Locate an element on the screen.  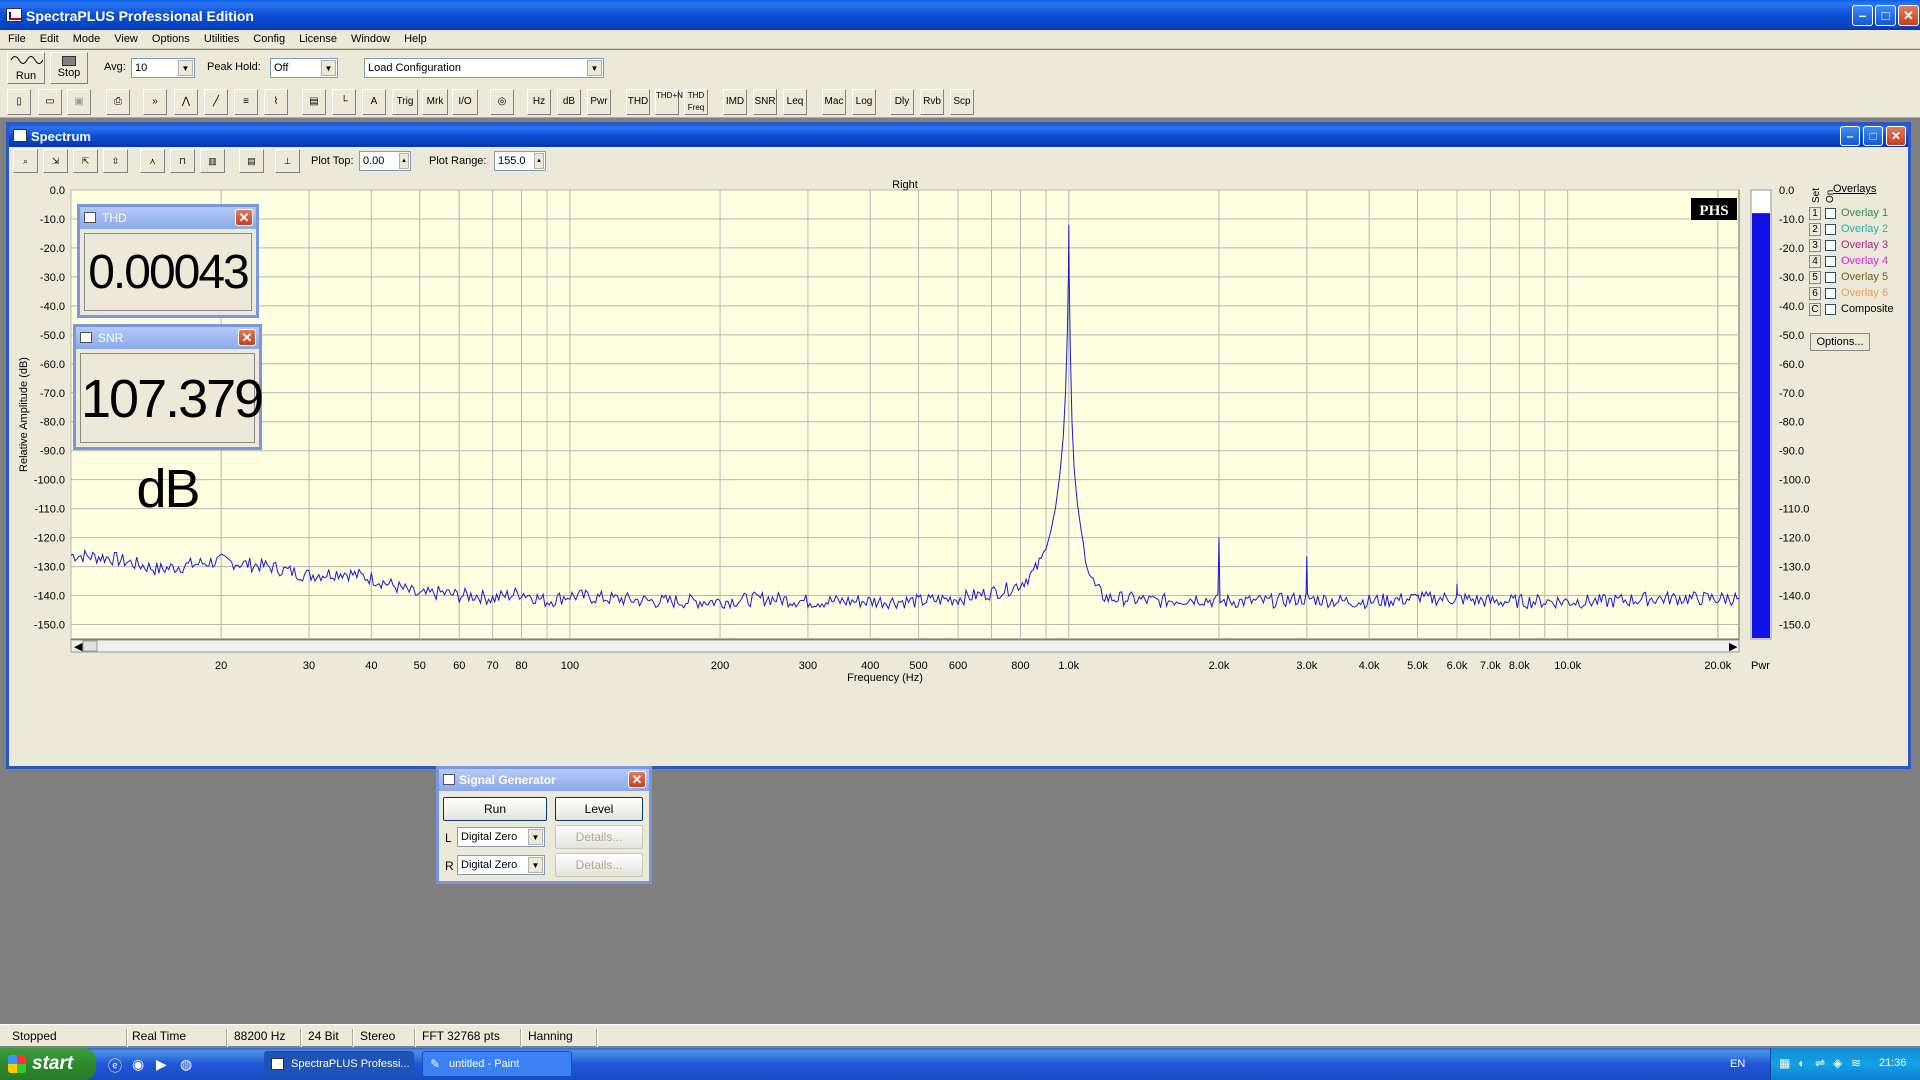
scp-button: Scp is located at coordinates (962, 102).